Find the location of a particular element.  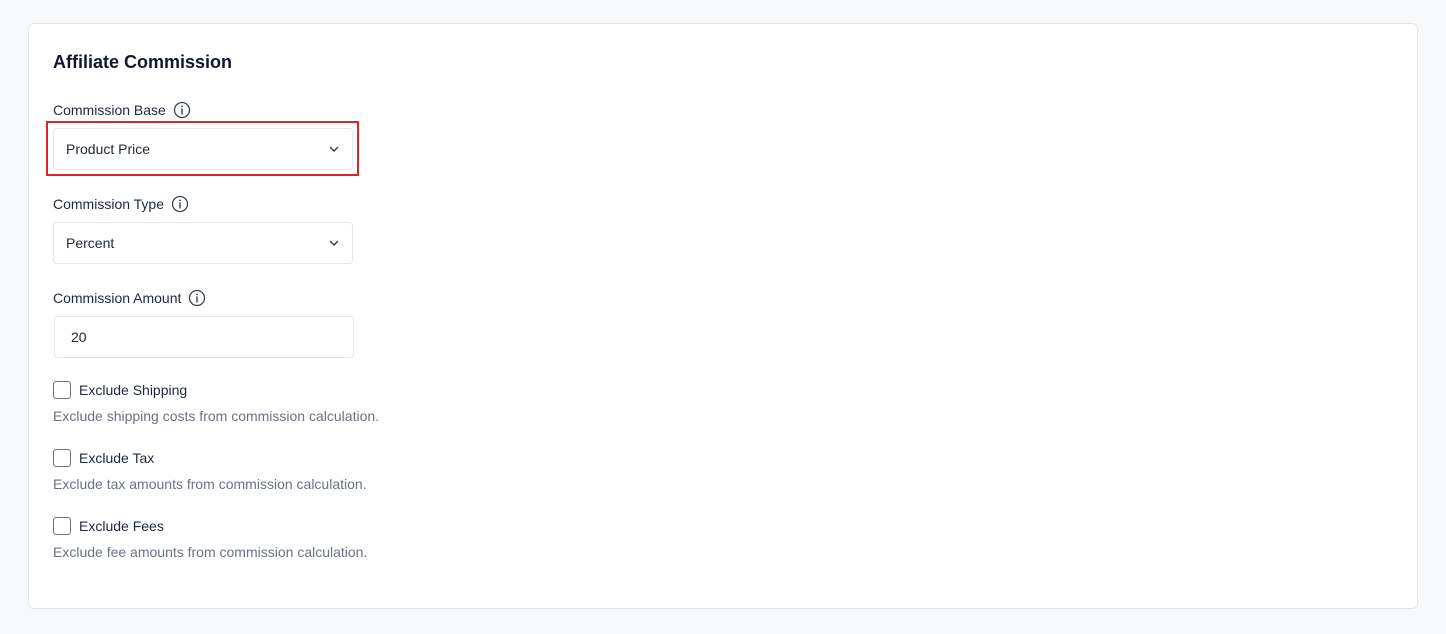

commission-base-label-row: Commission Base is located at coordinates (122, 110).